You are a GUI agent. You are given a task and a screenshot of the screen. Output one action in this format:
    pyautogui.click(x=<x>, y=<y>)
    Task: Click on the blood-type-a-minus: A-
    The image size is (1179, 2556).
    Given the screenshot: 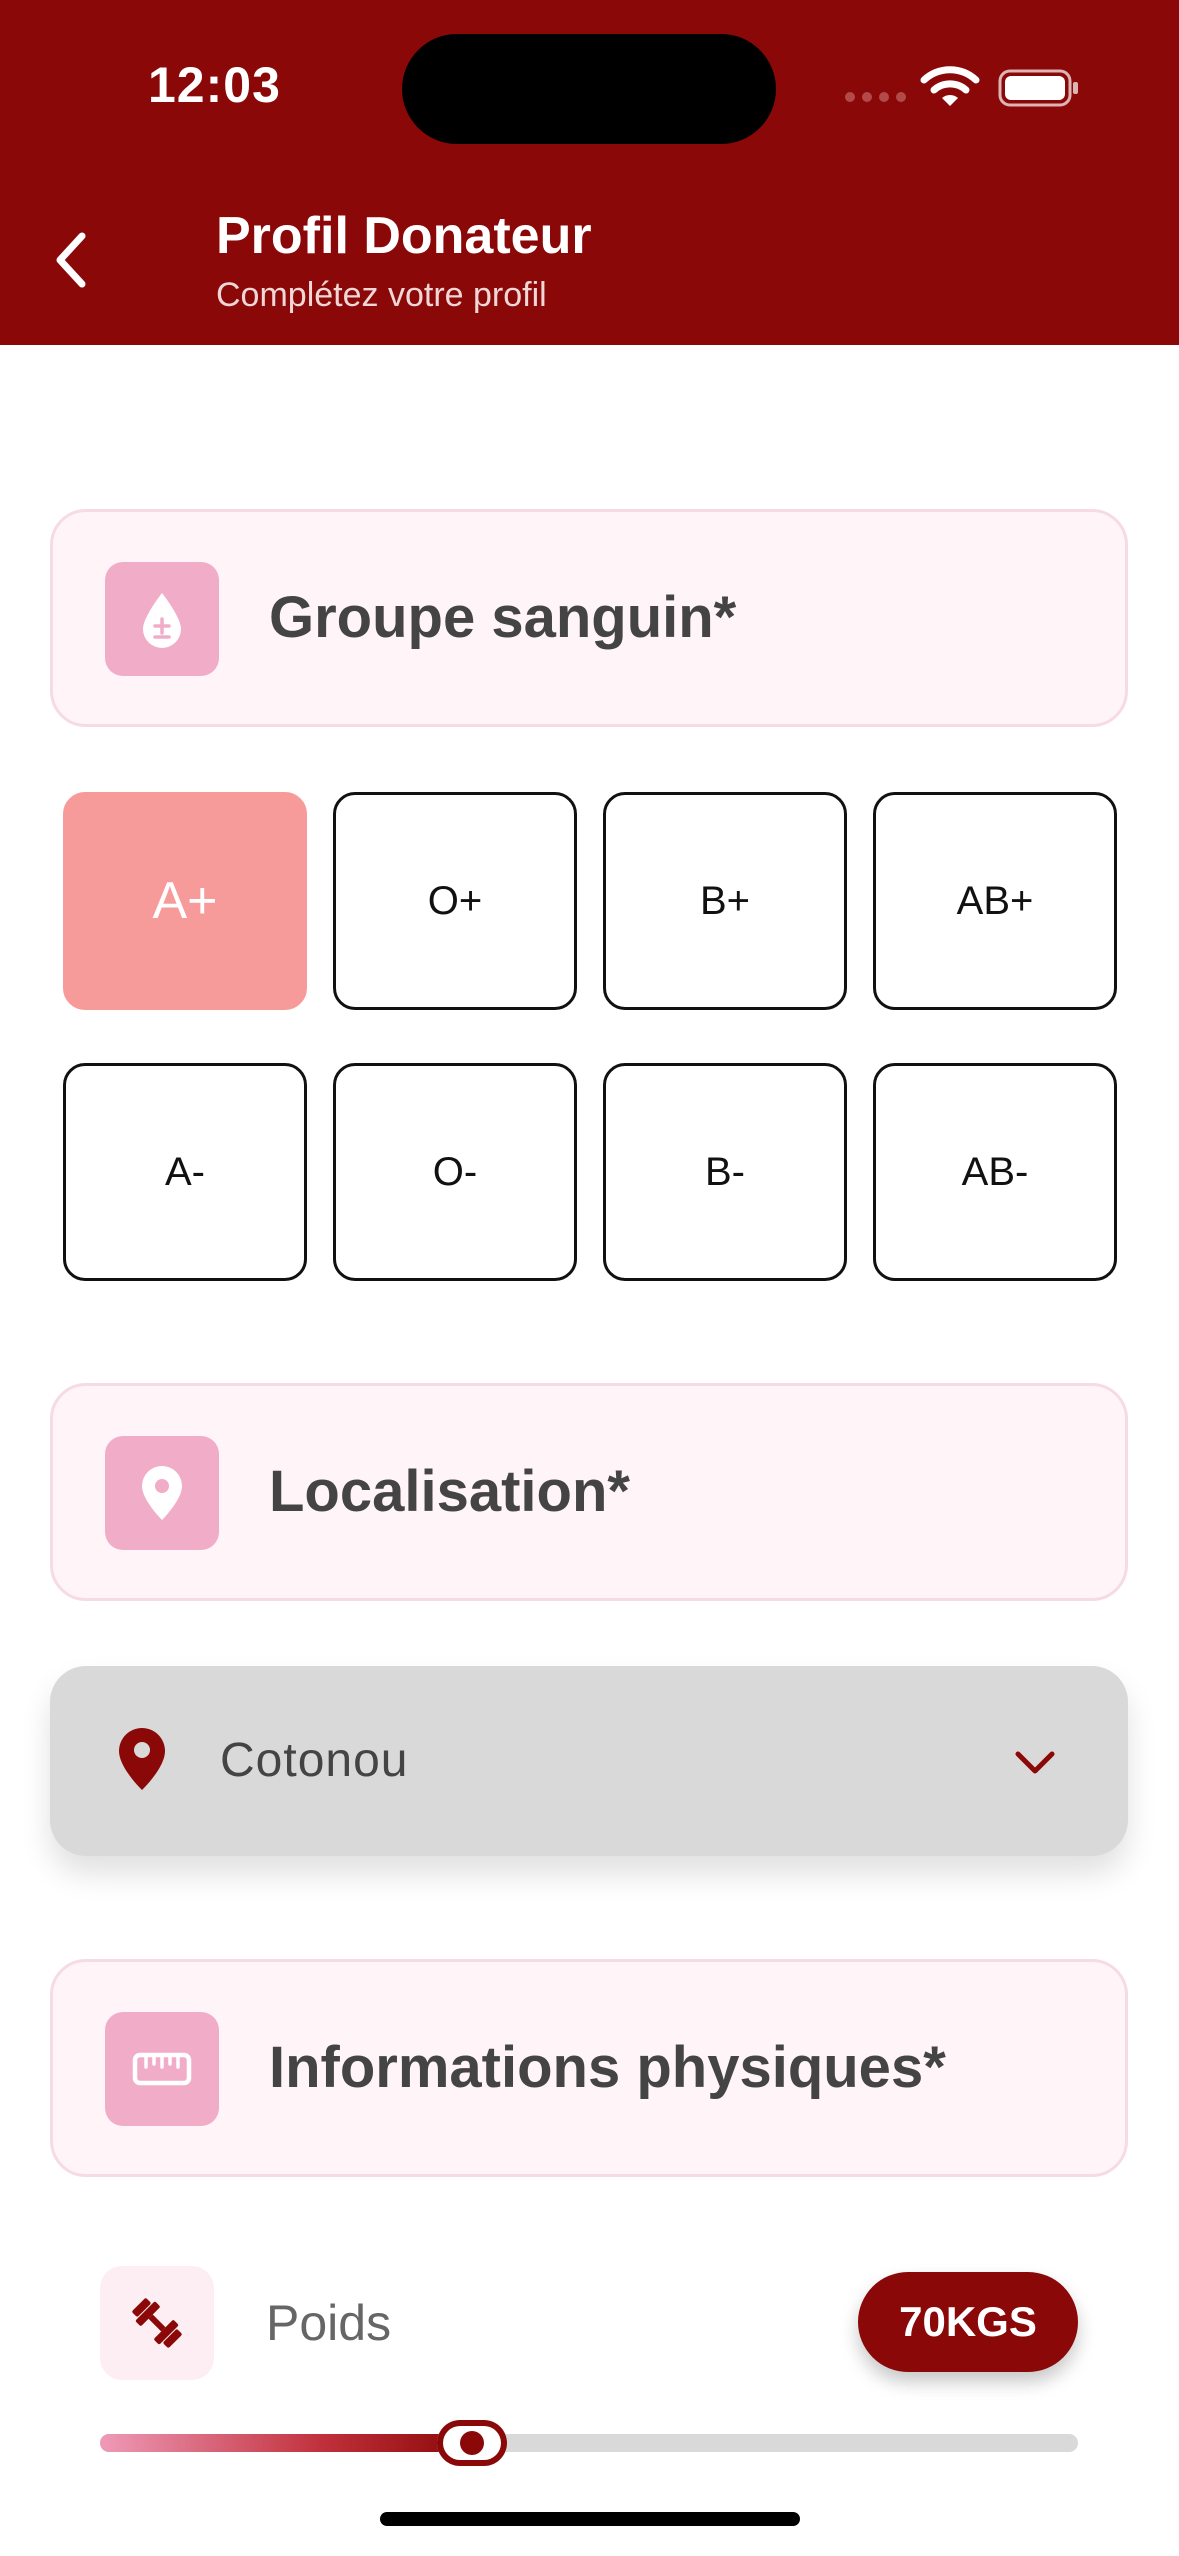 What is the action you would take?
    pyautogui.click(x=185, y=1172)
    